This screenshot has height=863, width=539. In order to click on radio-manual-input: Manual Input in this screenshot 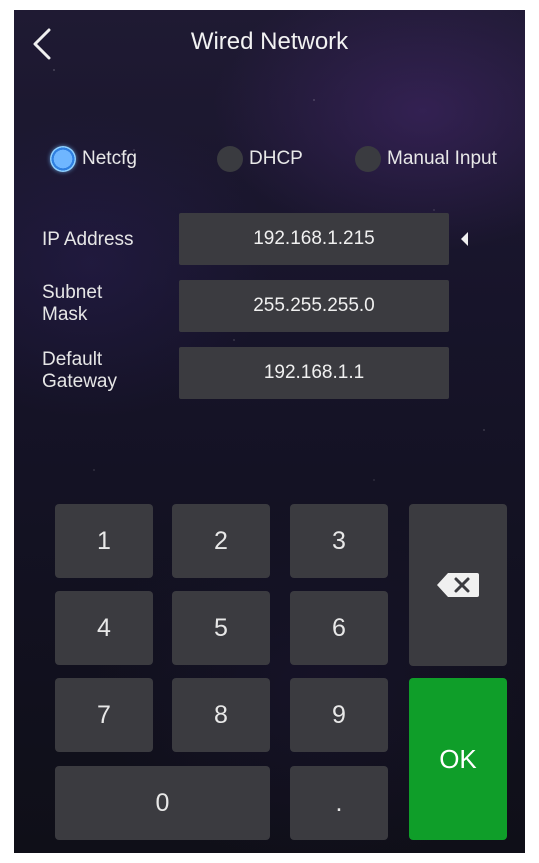, I will do `click(426, 159)`.